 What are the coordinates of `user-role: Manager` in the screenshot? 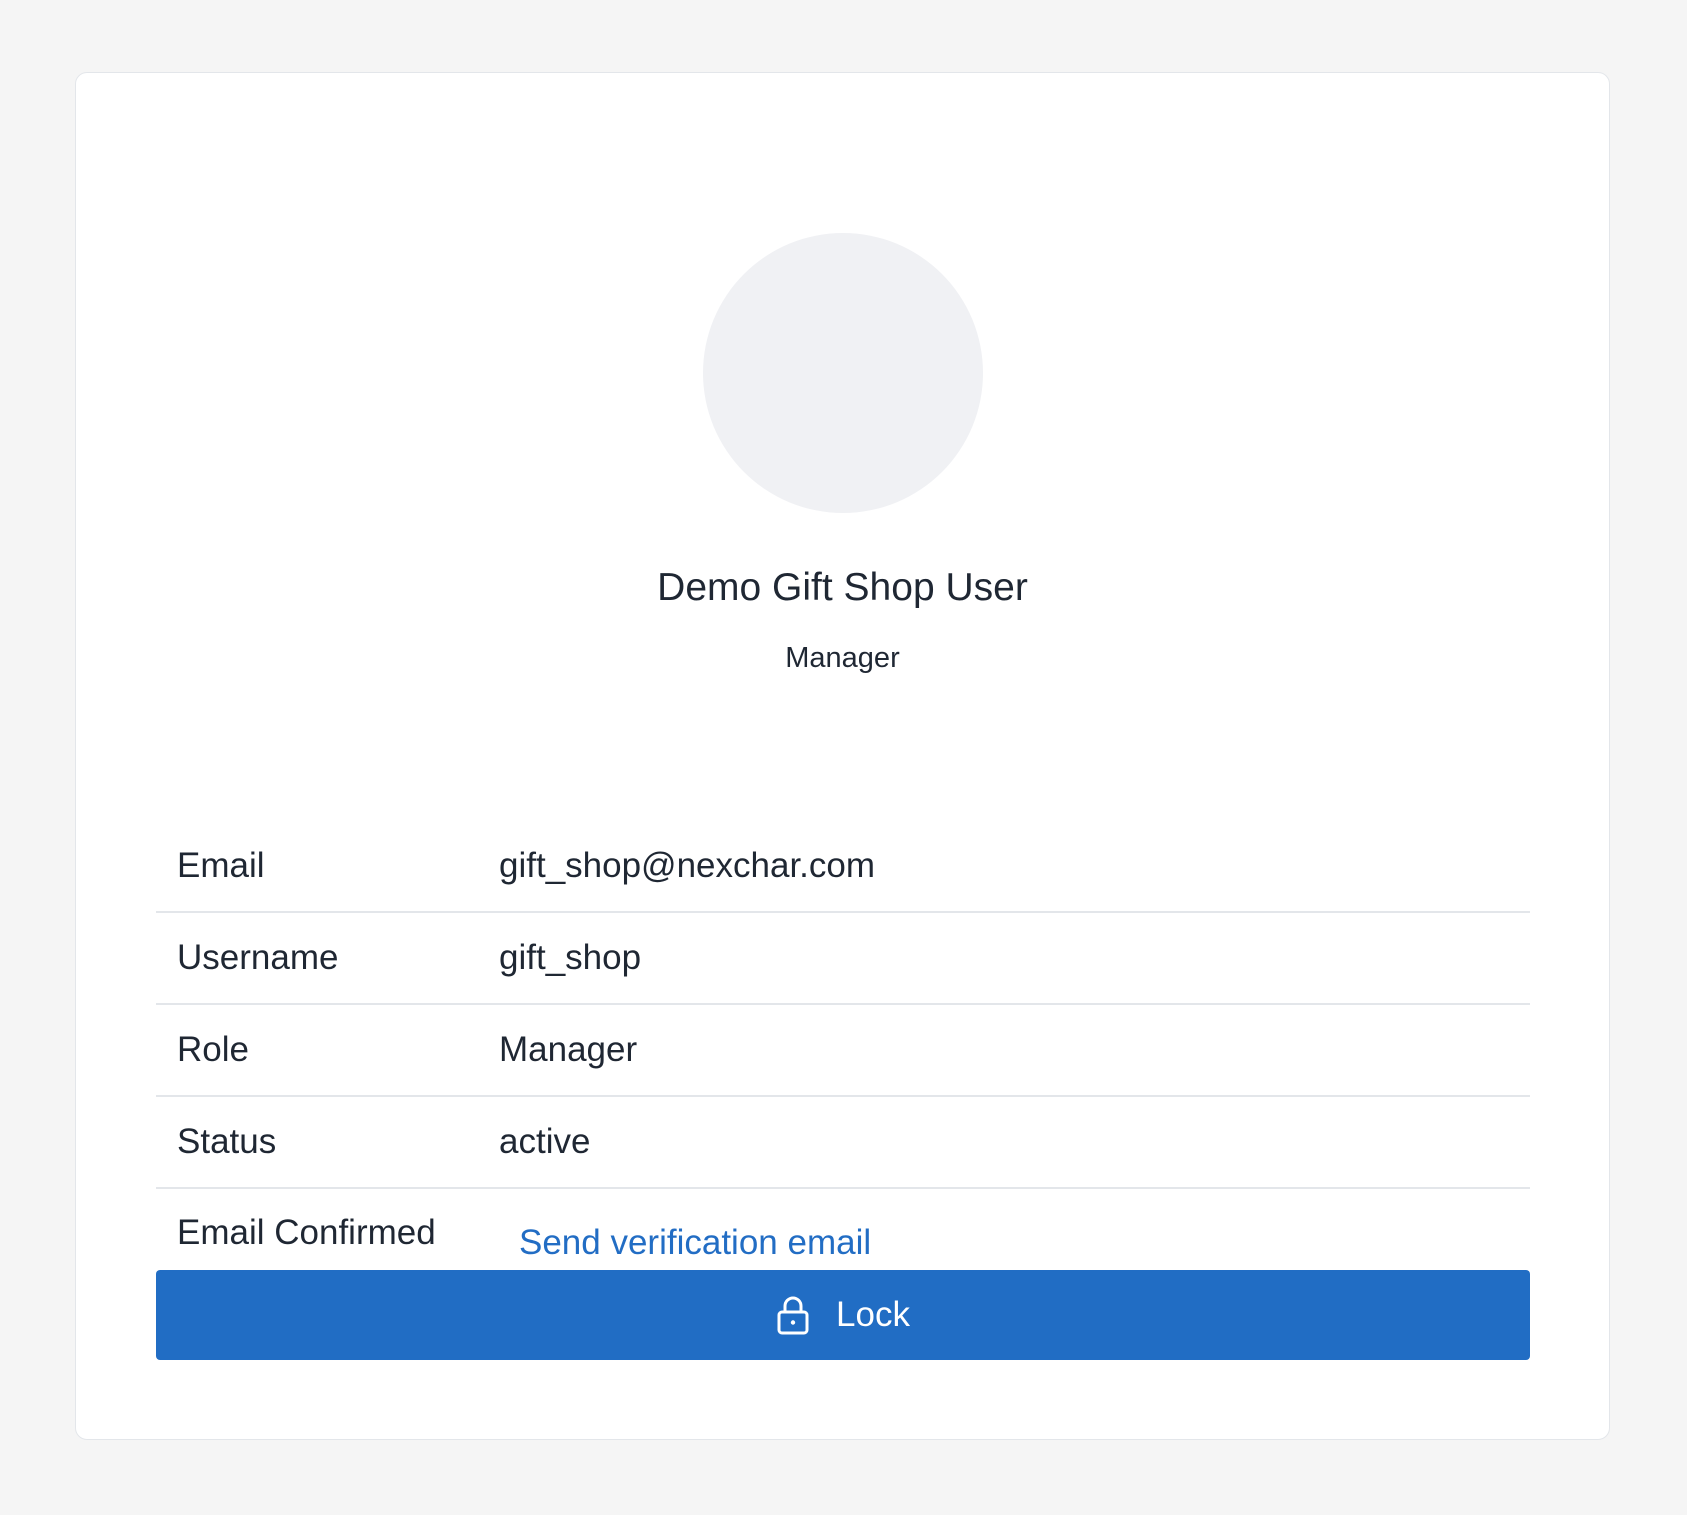 It's located at (842, 658).